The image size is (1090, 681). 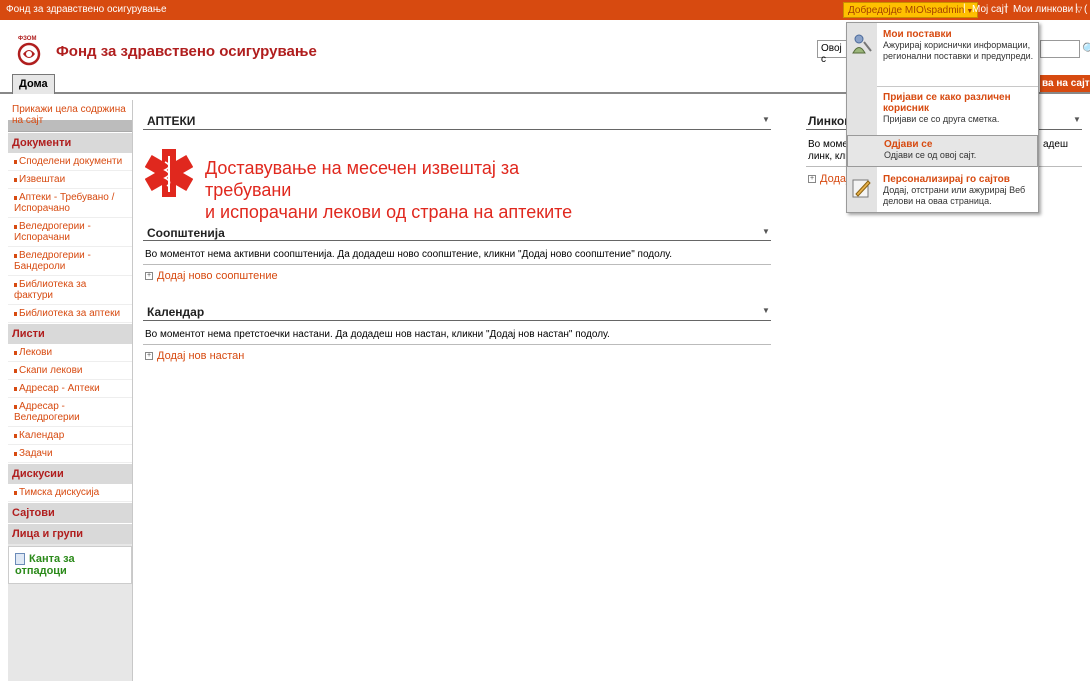 I want to click on recycle-bin-link: Канта за отпадоци, so click(x=70, y=565).